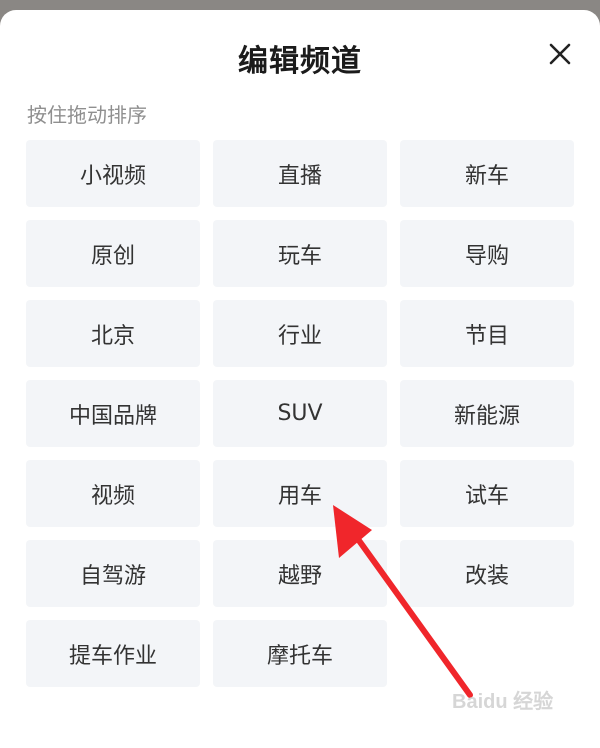 This screenshot has width=600, height=748. I want to click on channel-chip: 改装, so click(487, 573).